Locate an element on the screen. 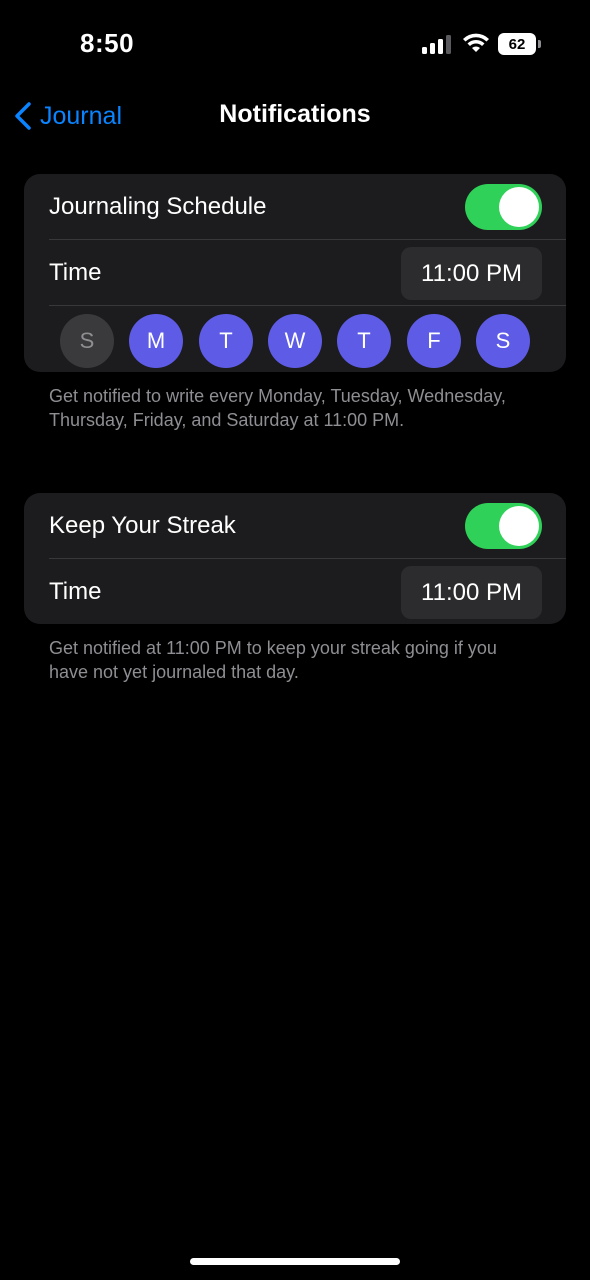 The height and width of the screenshot is (1280, 590). nav-bar: Journal Notifications is located at coordinates (295, 115).